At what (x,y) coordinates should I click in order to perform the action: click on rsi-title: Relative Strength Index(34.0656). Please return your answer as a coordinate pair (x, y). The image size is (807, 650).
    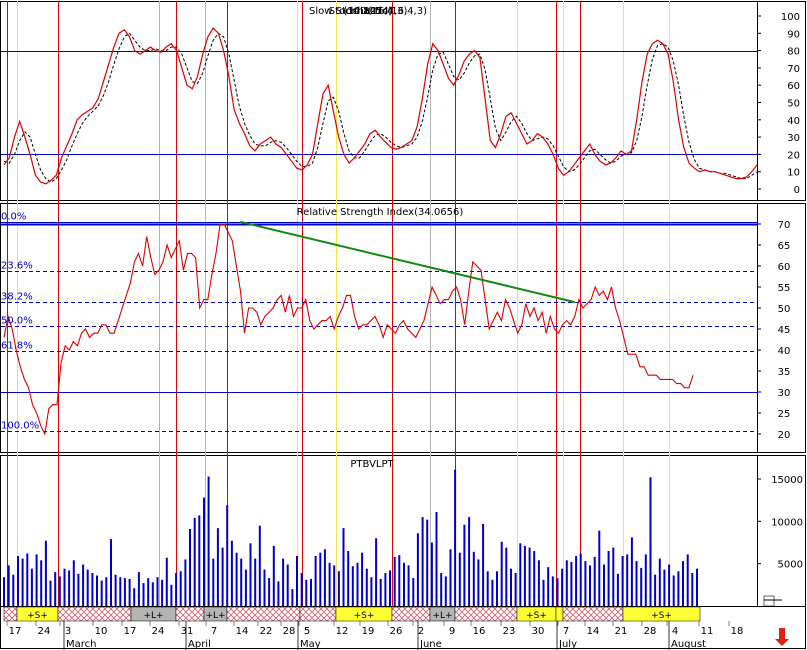
    Looking at the image, I should click on (380, 212).